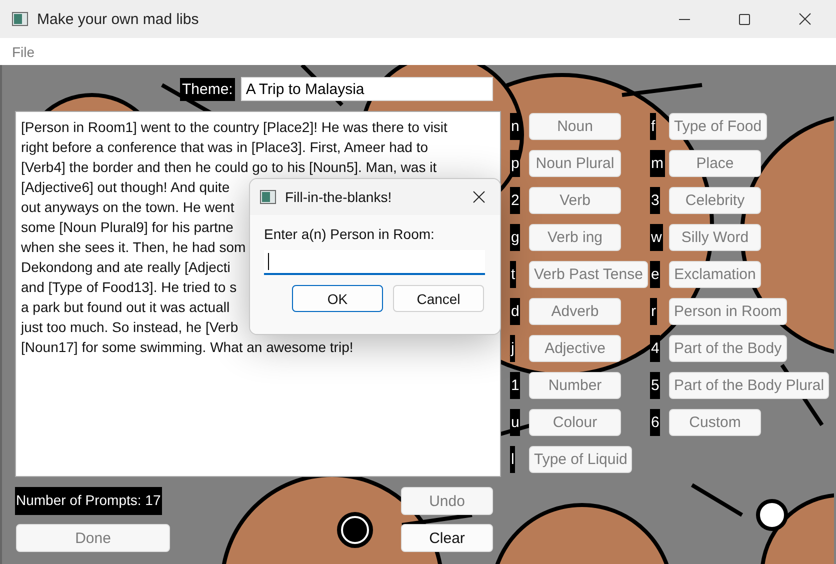  I want to click on maximize-icon, so click(744, 19).